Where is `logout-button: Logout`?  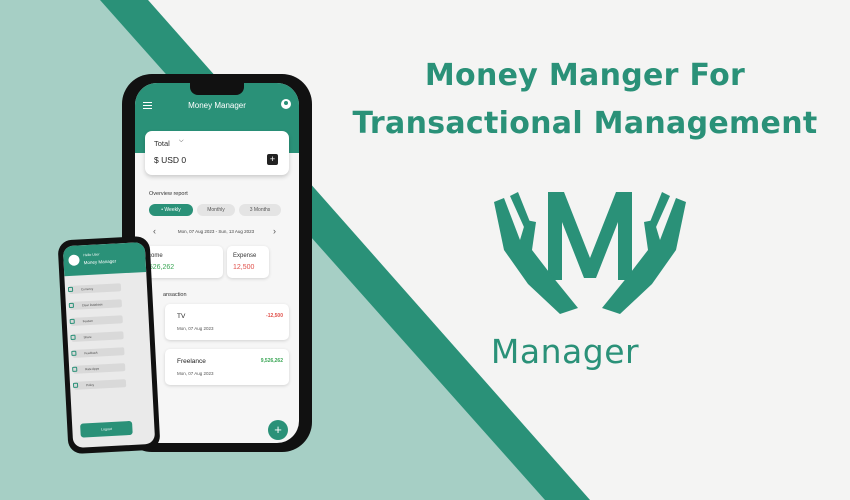 logout-button: Logout is located at coordinates (106, 429).